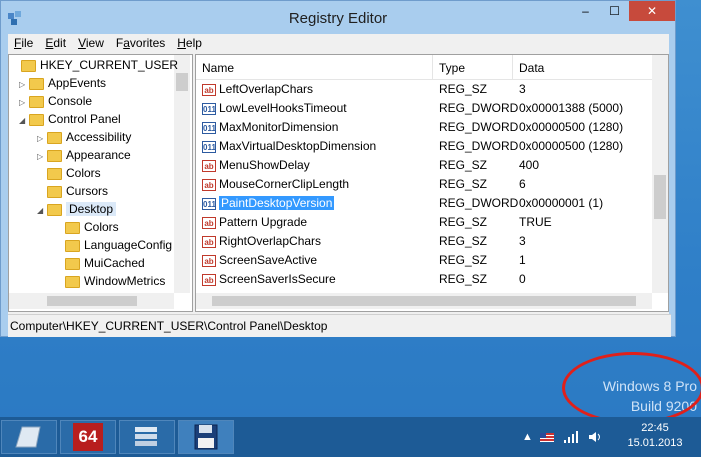  Describe the element at coordinates (655, 428) in the screenshot. I see `clock-time: 22:45` at that location.